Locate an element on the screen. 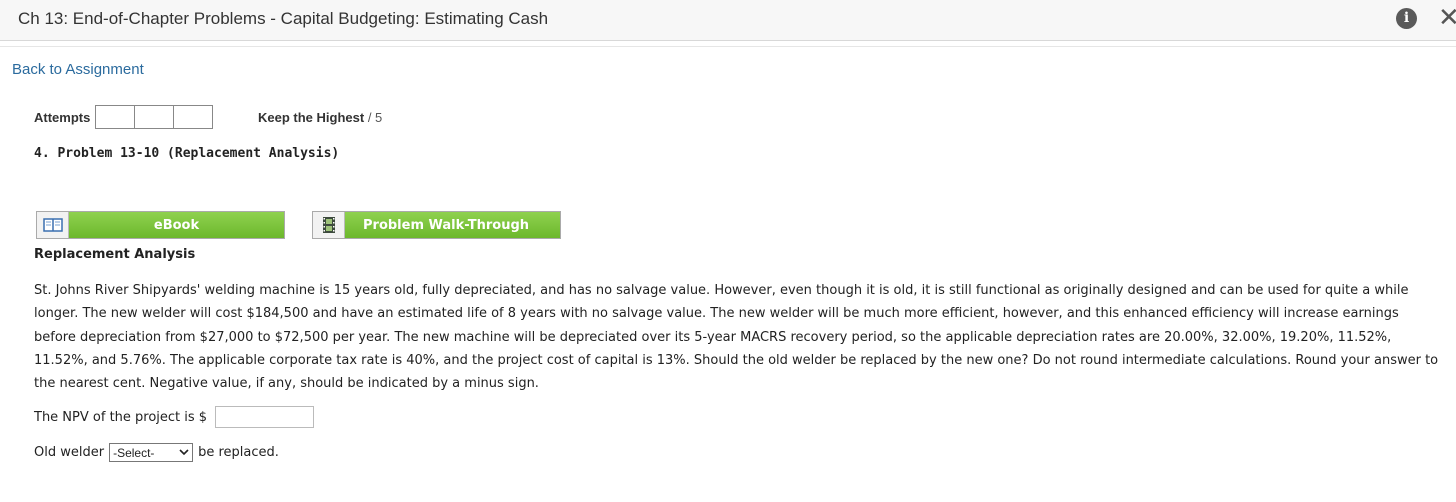  ebook-button: eBook is located at coordinates (160, 225).